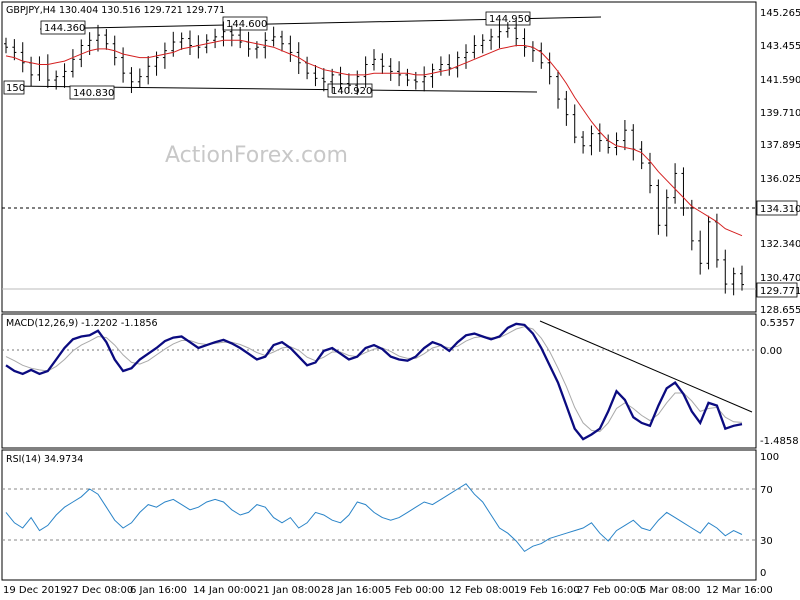 This screenshot has height=600, width=800. What do you see at coordinates (414, 590) in the screenshot?
I see `x-tick: 5 Feb 00:00` at bounding box center [414, 590].